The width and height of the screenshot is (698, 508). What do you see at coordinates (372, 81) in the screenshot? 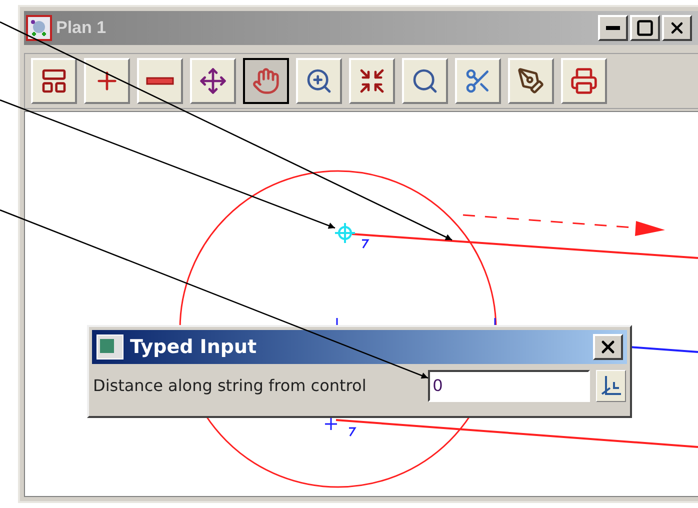
I see `zoom-extent-icon` at bounding box center [372, 81].